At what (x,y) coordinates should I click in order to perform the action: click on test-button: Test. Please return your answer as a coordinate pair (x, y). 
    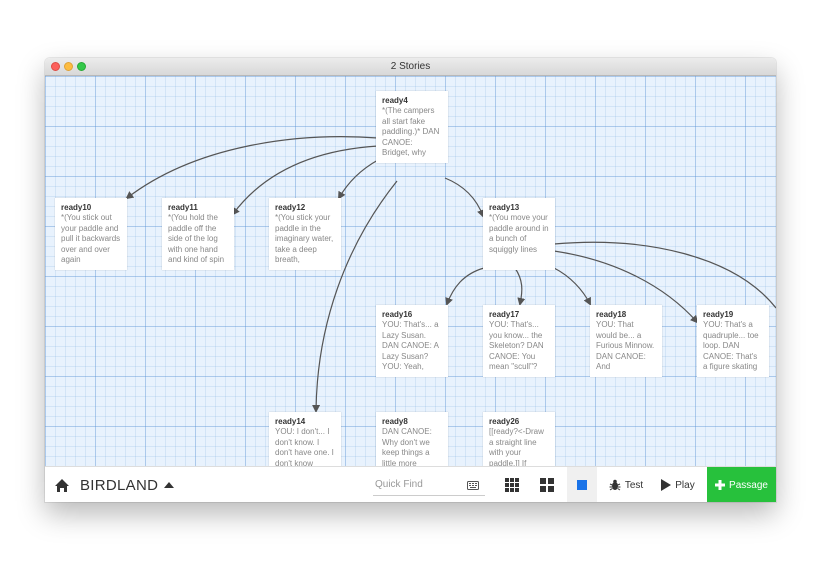
    Looking at the image, I should click on (626, 484).